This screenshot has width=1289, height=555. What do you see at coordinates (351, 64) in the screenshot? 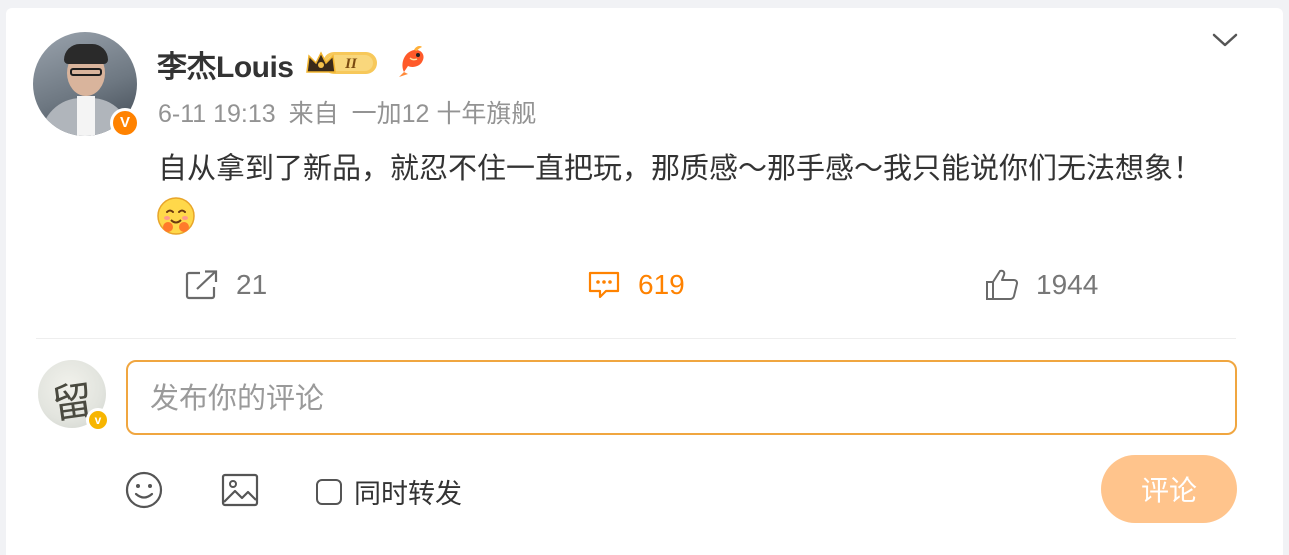
I see `level-badge-text: II` at bounding box center [351, 64].